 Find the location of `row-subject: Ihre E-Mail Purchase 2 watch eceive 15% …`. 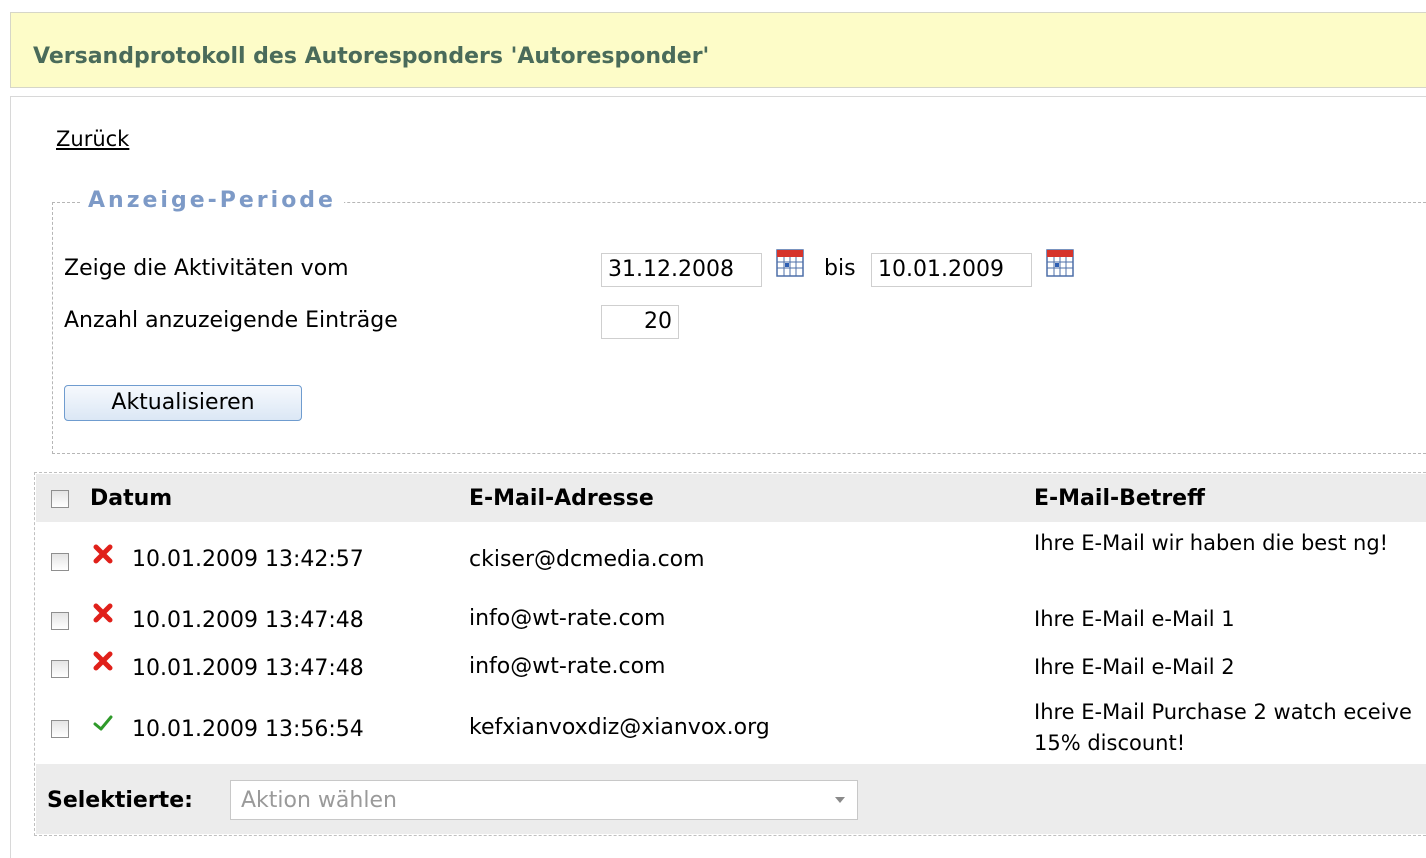

row-subject: Ihre E-Mail Purchase 2 watch eceive 15% … is located at coordinates (1223, 727).